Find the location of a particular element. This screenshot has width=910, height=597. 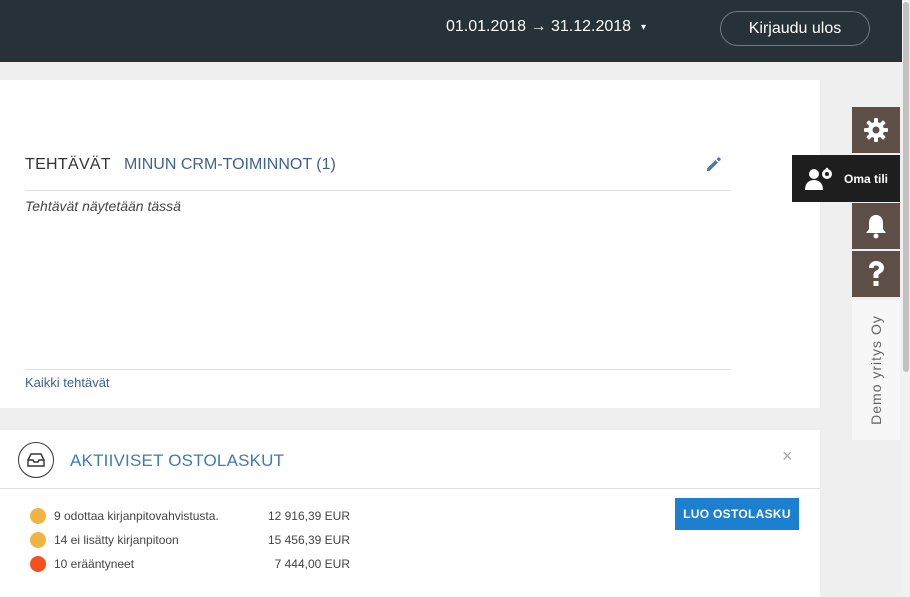

create-purchase-invoice-button: LUO OSTOLASKU is located at coordinates (737, 514).